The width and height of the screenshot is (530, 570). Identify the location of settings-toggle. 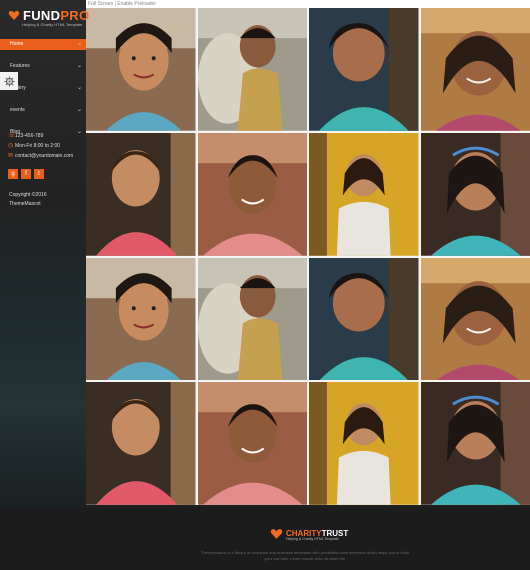
(9, 81).